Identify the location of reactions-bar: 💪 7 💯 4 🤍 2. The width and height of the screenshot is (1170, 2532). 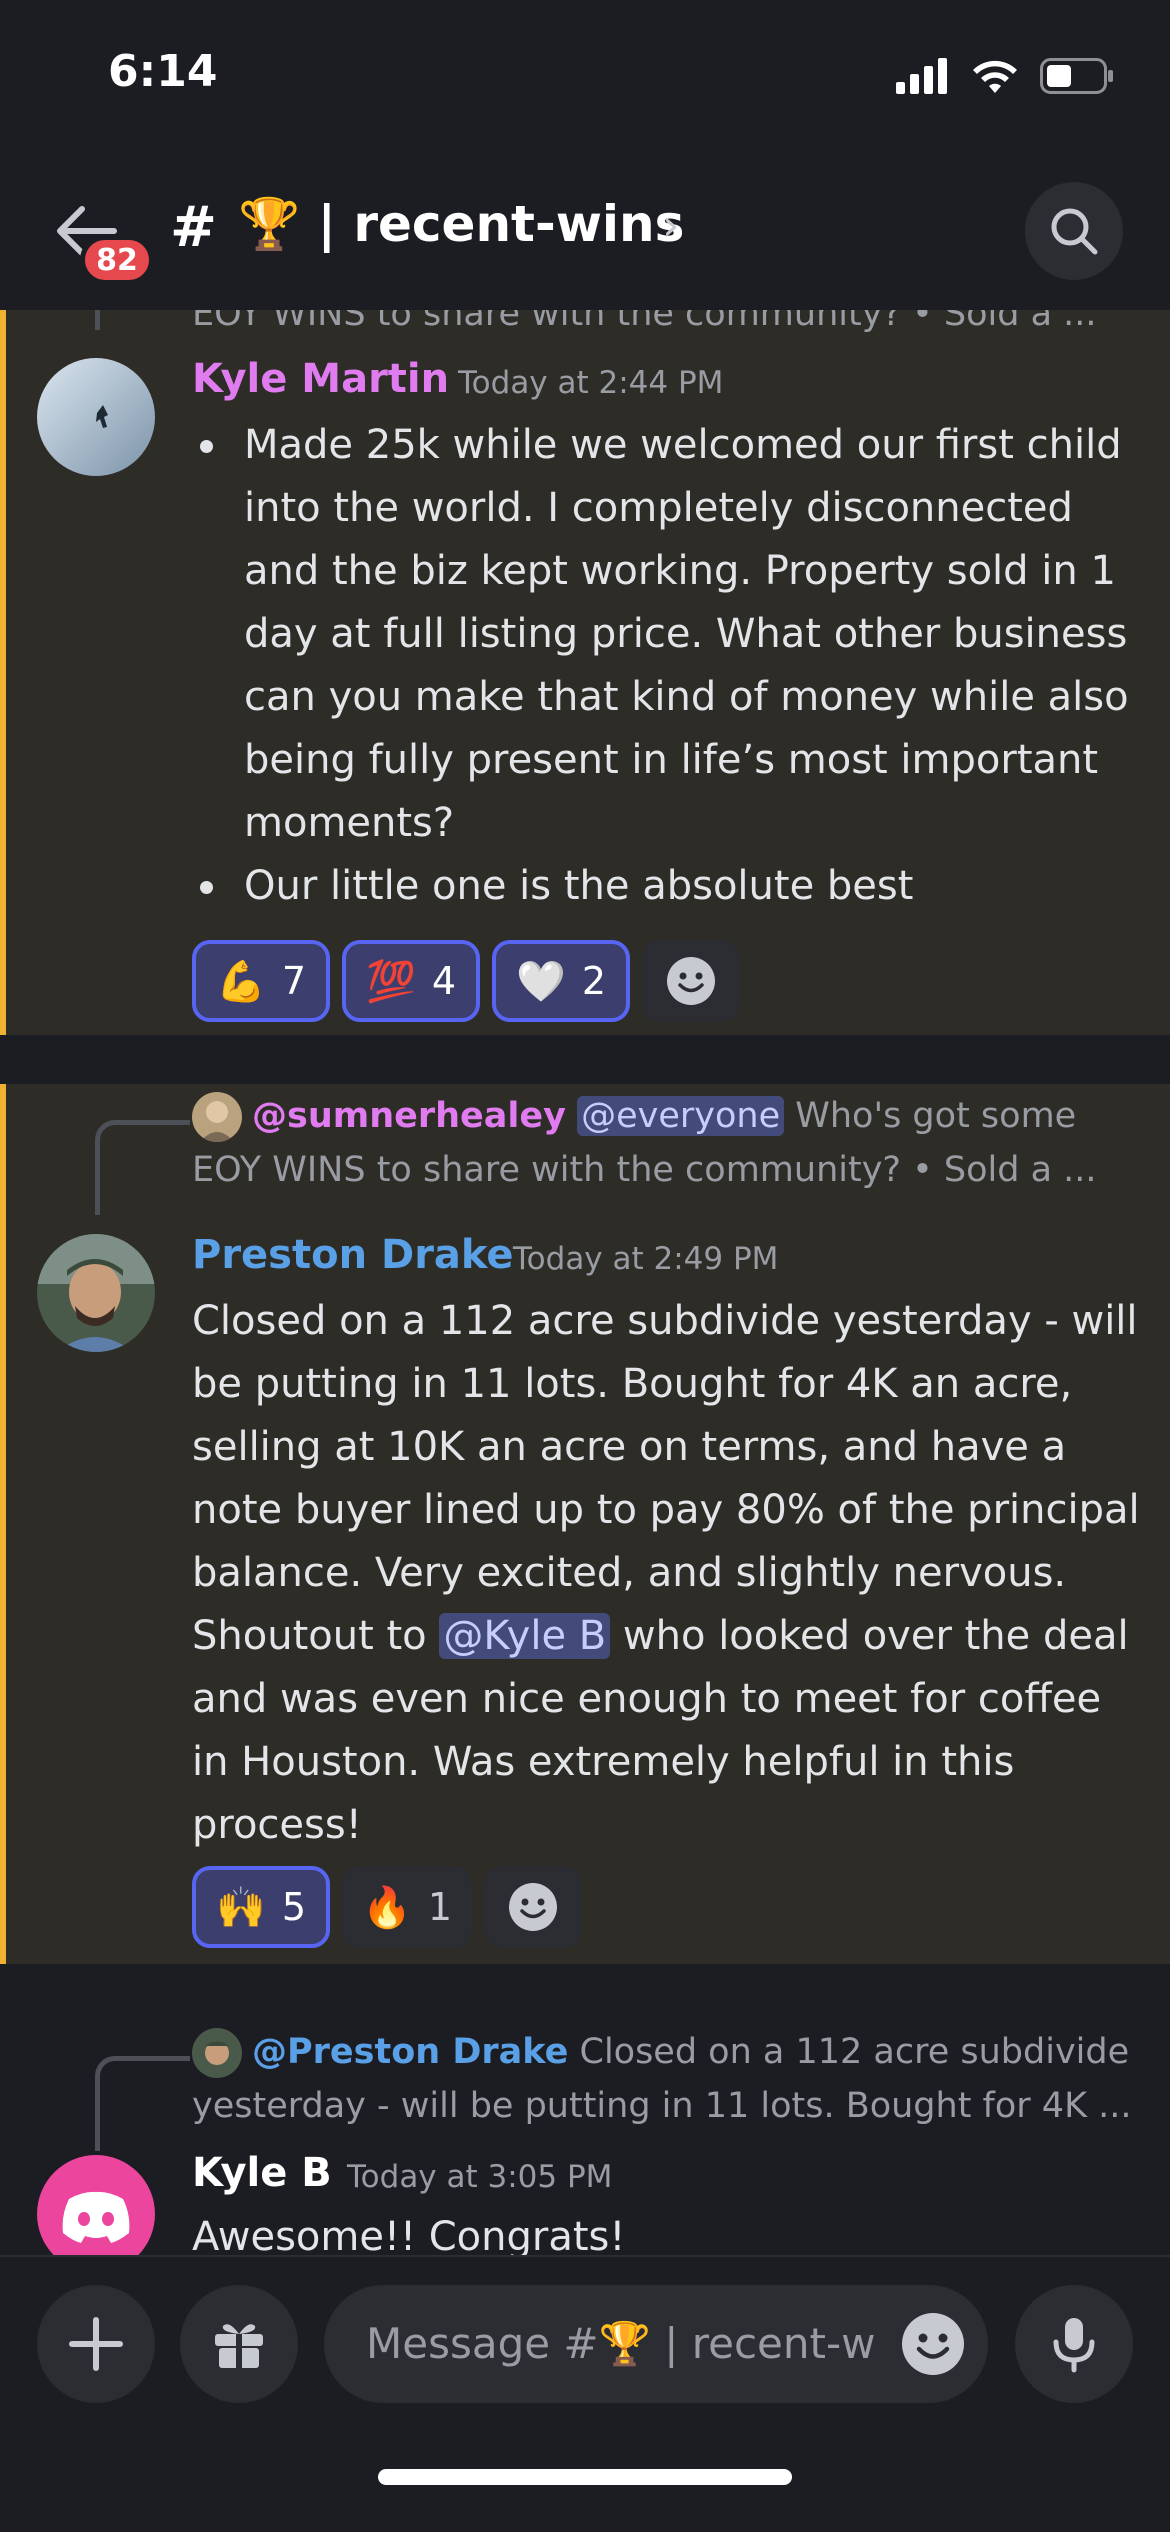
(466, 981).